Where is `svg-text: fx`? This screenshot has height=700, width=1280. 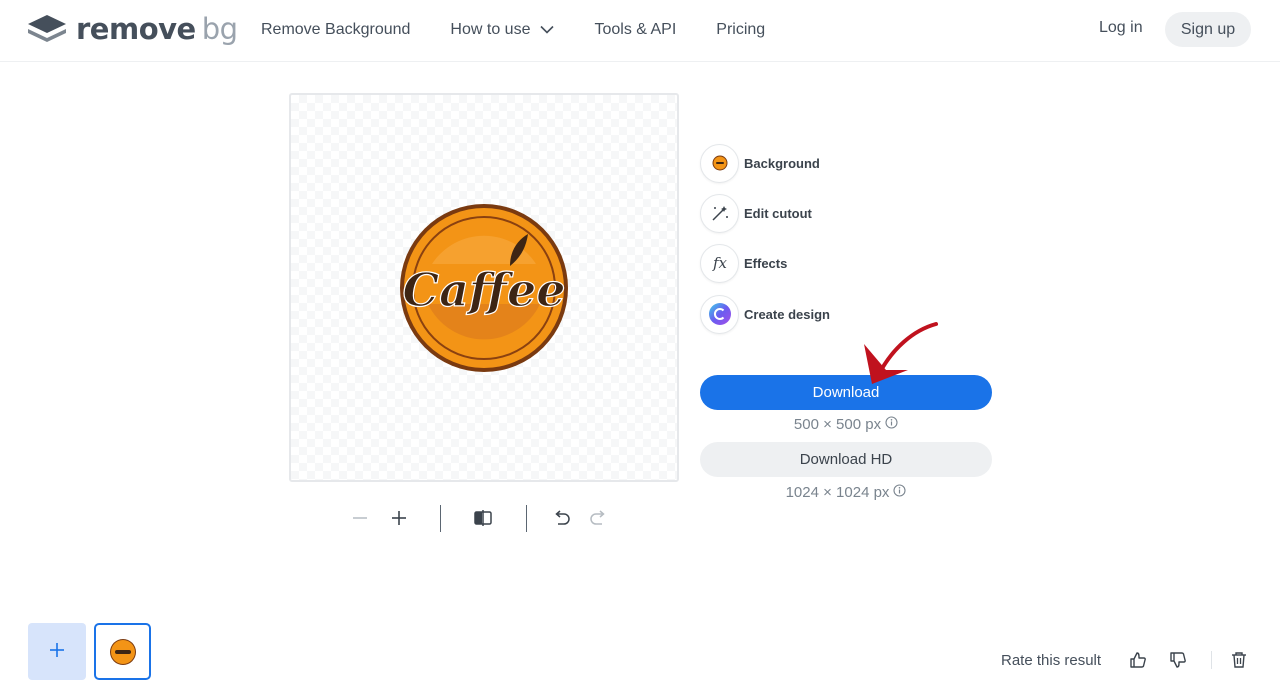
svg-text: fx is located at coordinates (719, 263).